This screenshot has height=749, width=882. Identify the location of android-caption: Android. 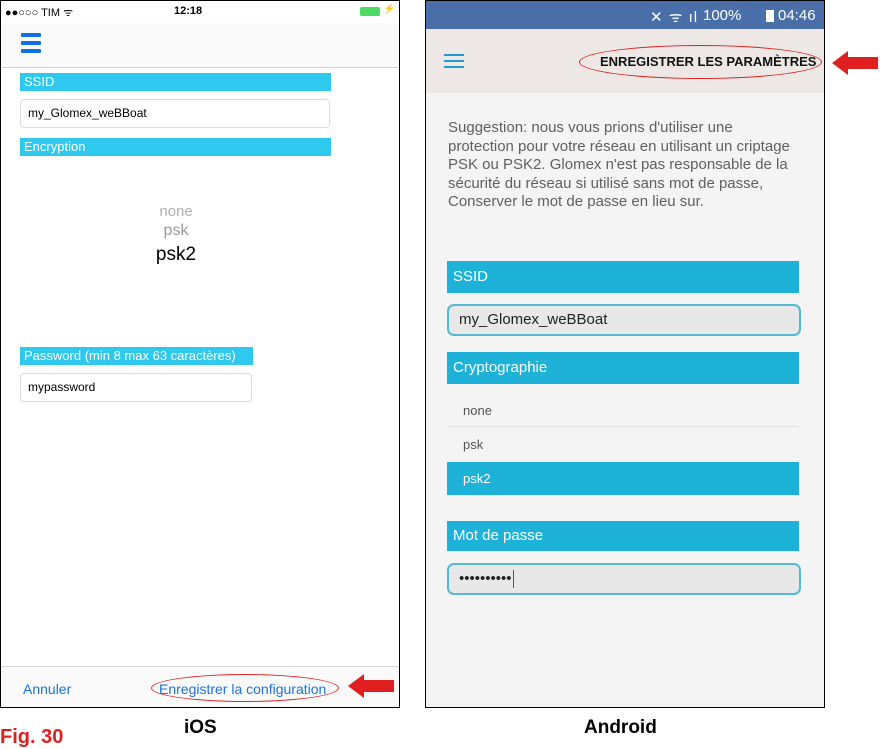
(620, 727).